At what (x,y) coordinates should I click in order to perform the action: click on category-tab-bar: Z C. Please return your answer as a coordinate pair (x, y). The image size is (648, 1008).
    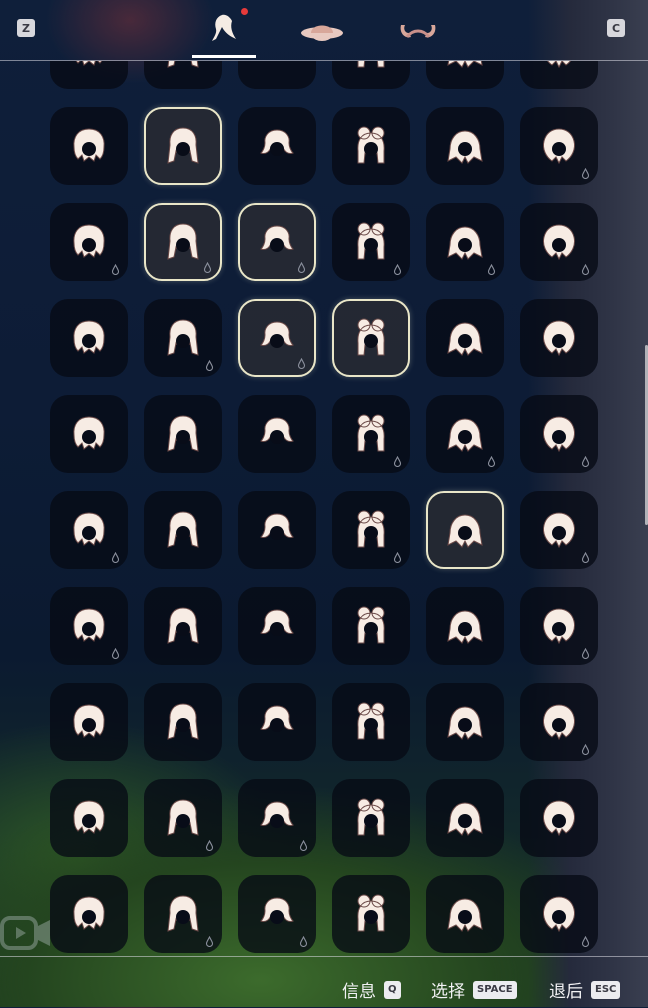
    Looking at the image, I should click on (324, 30).